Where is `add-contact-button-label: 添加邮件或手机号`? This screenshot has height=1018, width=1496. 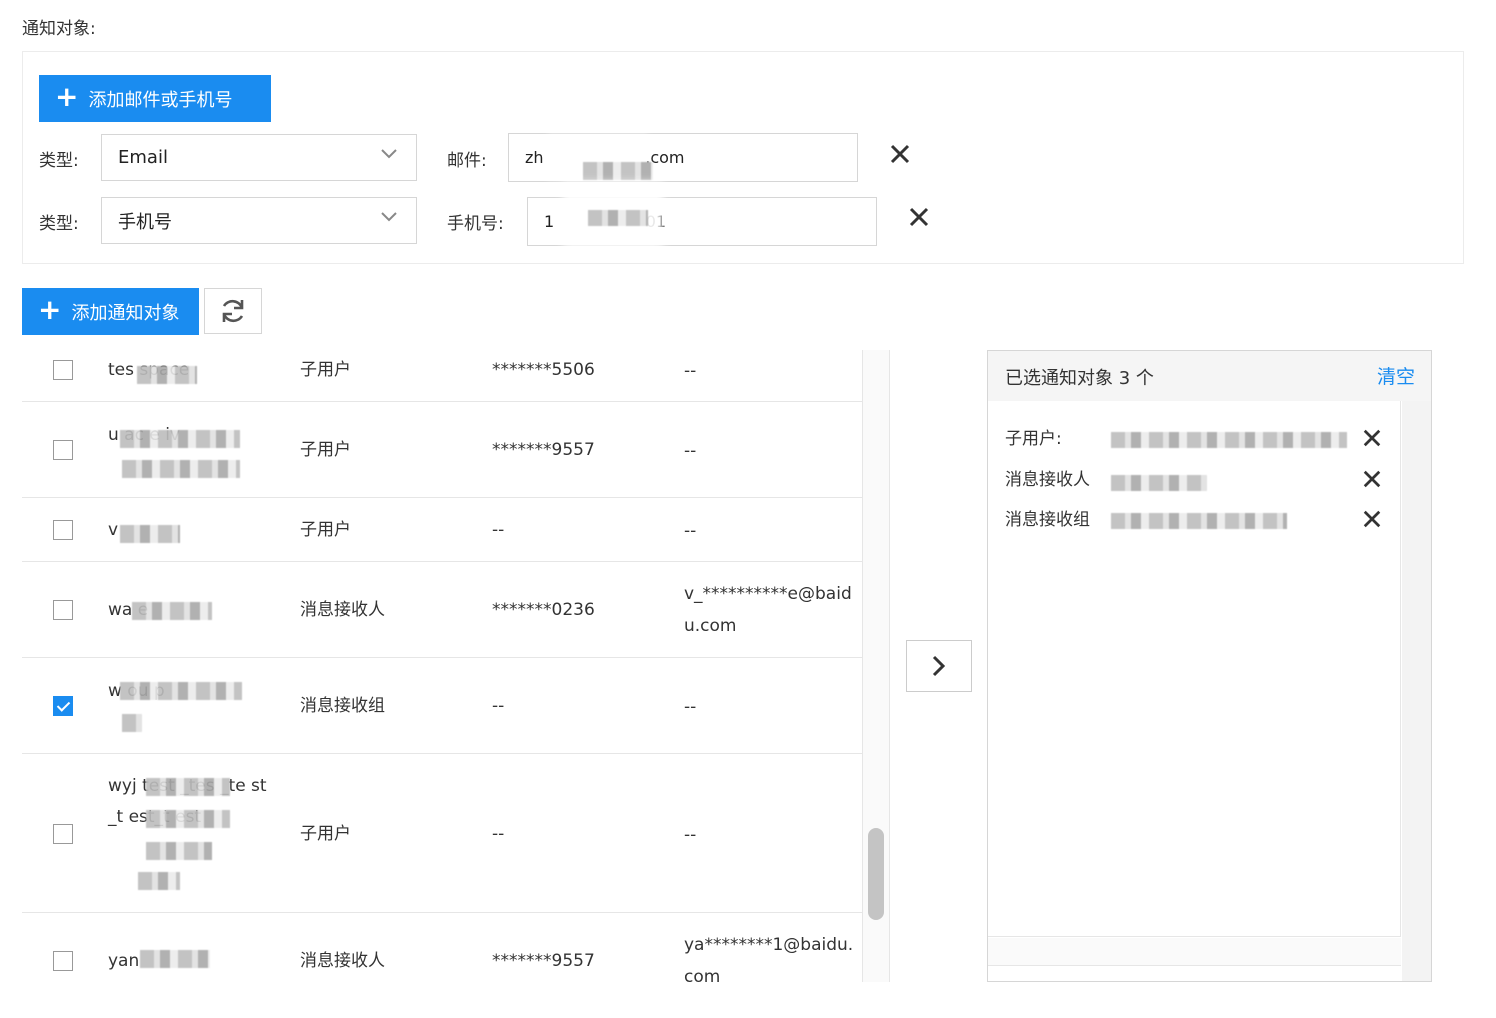 add-contact-button-label: 添加邮件或手机号 is located at coordinates (160, 100).